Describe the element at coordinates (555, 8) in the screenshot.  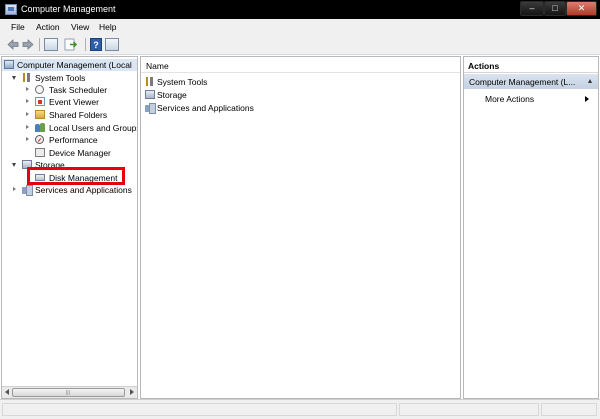
I see `maximize-button: □` at that location.